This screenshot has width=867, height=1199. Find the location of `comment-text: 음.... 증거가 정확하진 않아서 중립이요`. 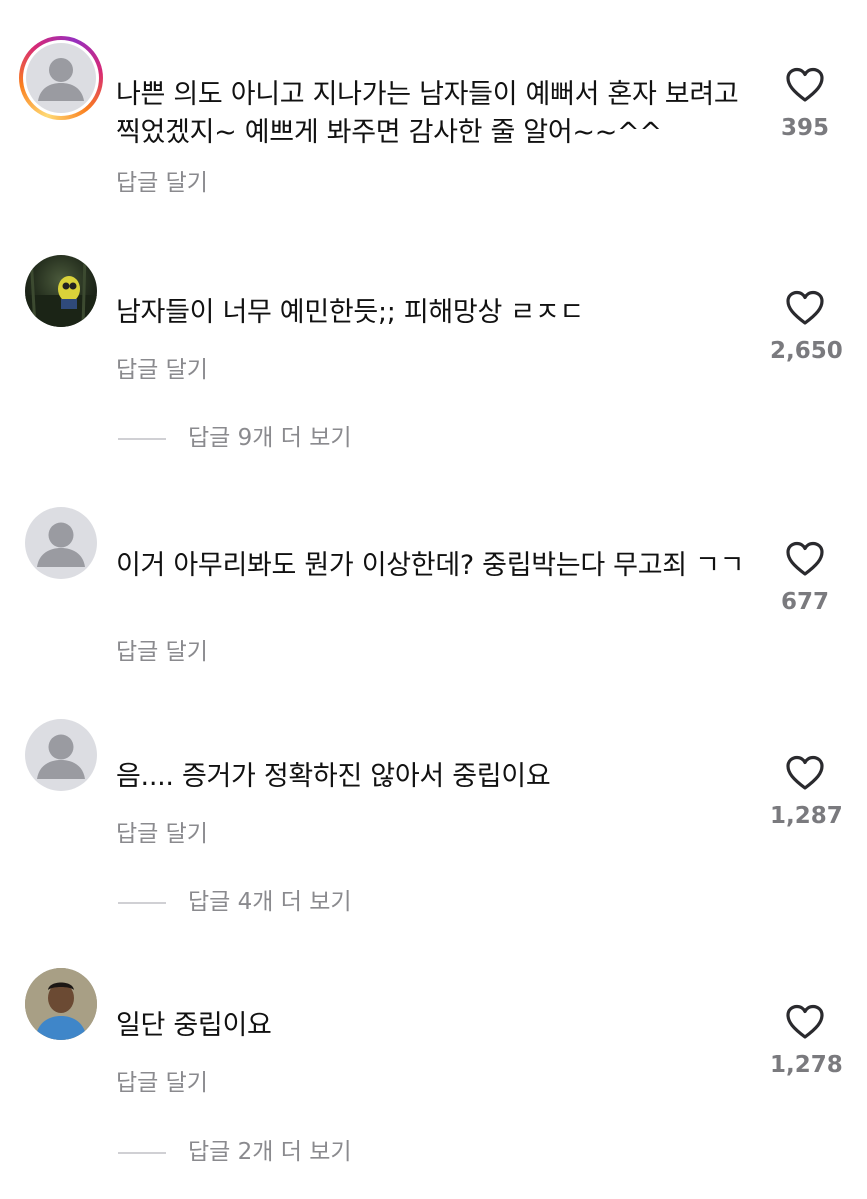

comment-text: 음.... 증거가 정확하진 않아서 중립이요 is located at coordinates (333, 776).